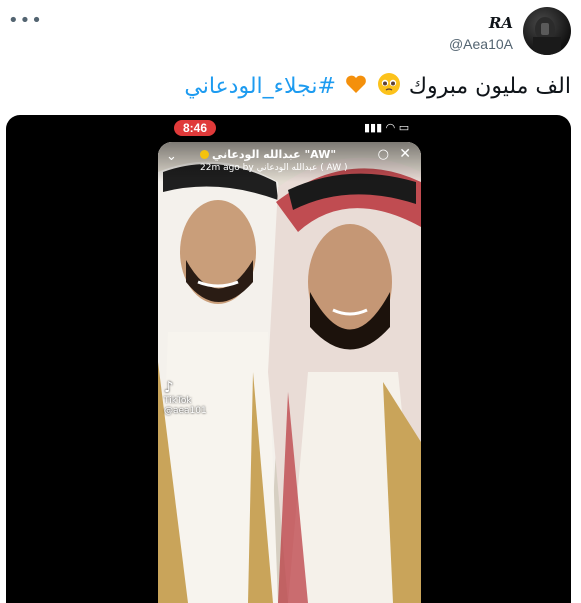 Image resolution: width=581 pixels, height=603 pixels. What do you see at coordinates (547, 31) in the screenshot?
I see `avatar` at bounding box center [547, 31].